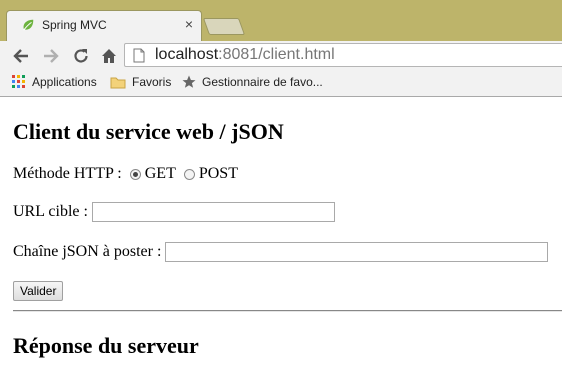 The image size is (562, 370). I want to click on back-arrow-icon, so click(20, 56).